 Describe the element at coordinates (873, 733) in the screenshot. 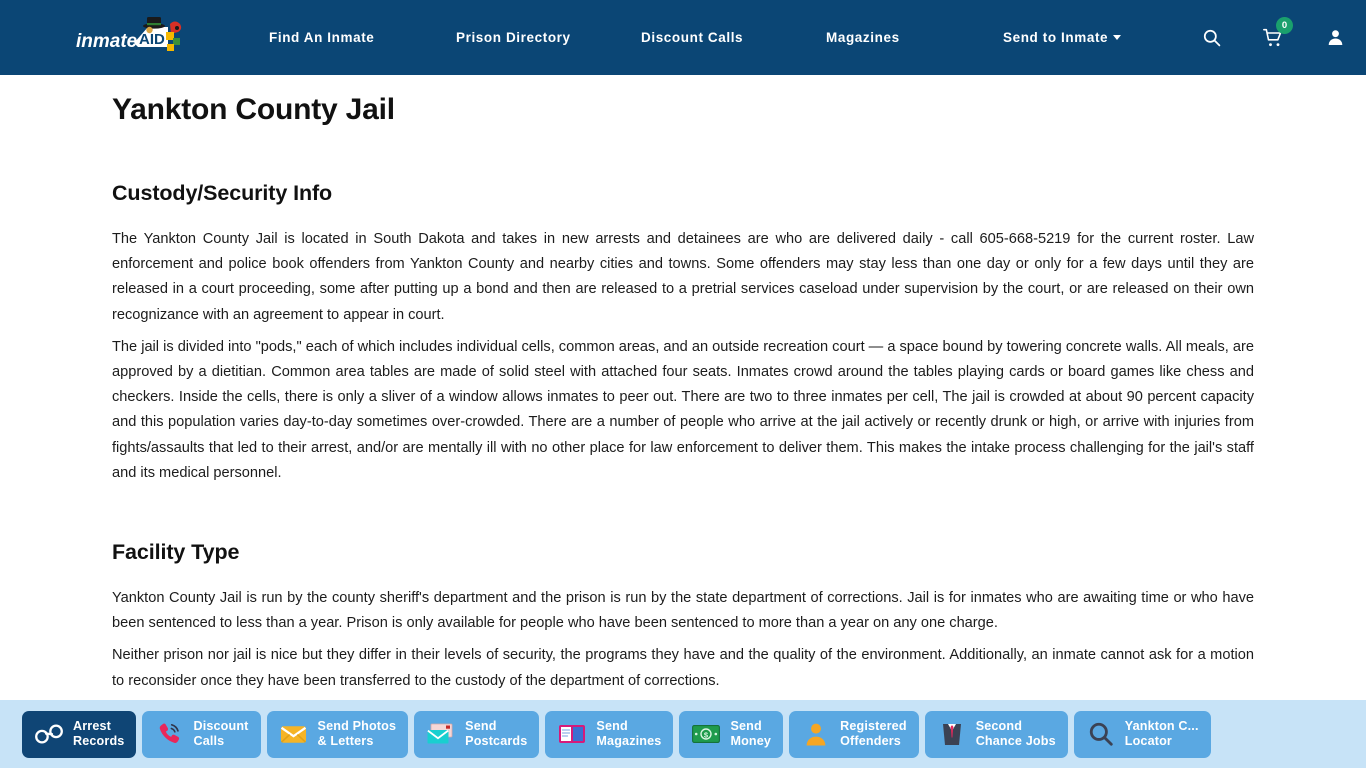

I see `toolbar-button-label: Registered Offenders` at that location.